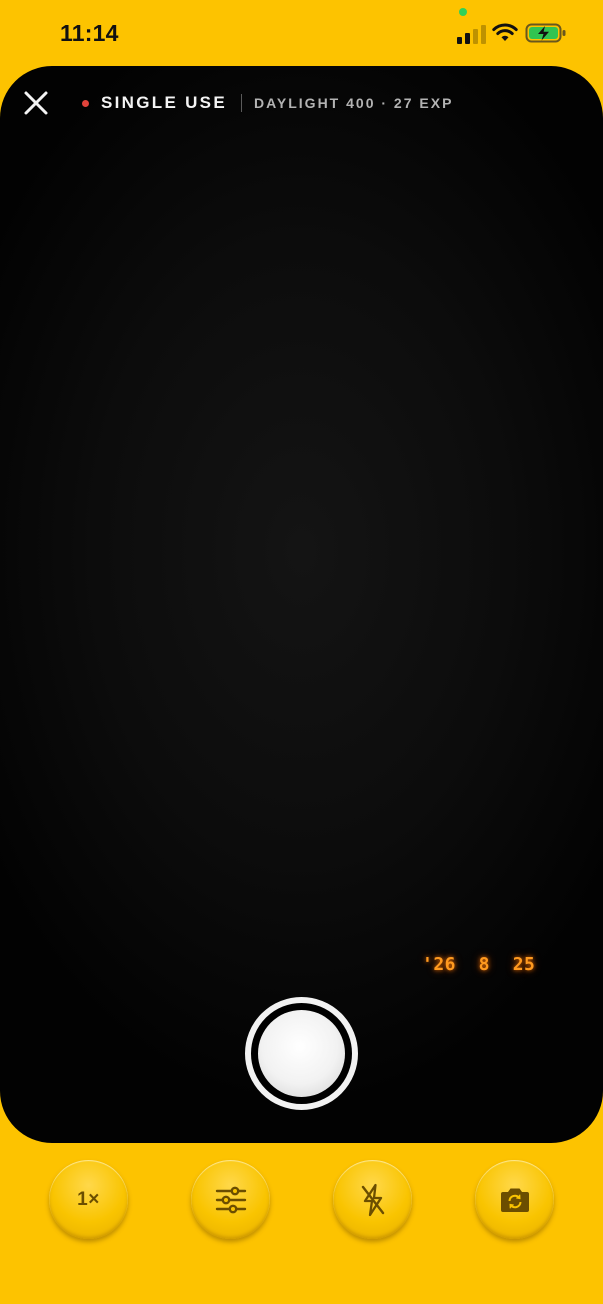 The width and height of the screenshot is (603, 1304). I want to click on battery-charging-icon, so click(545, 33).